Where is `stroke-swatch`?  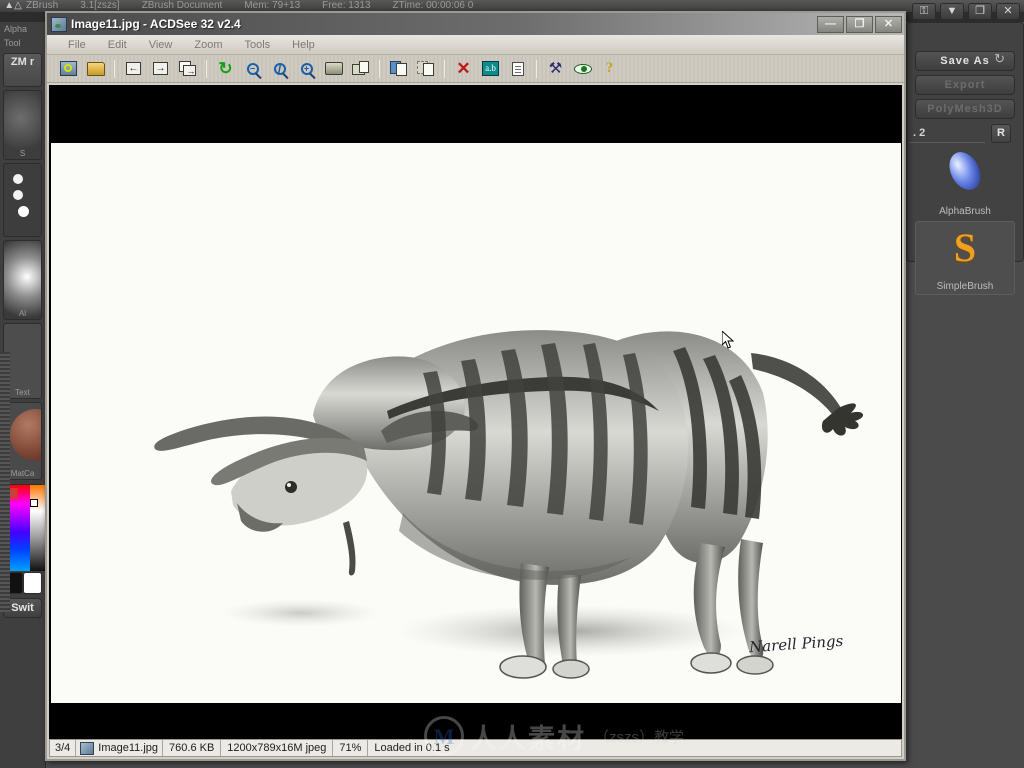 stroke-swatch is located at coordinates (22, 200).